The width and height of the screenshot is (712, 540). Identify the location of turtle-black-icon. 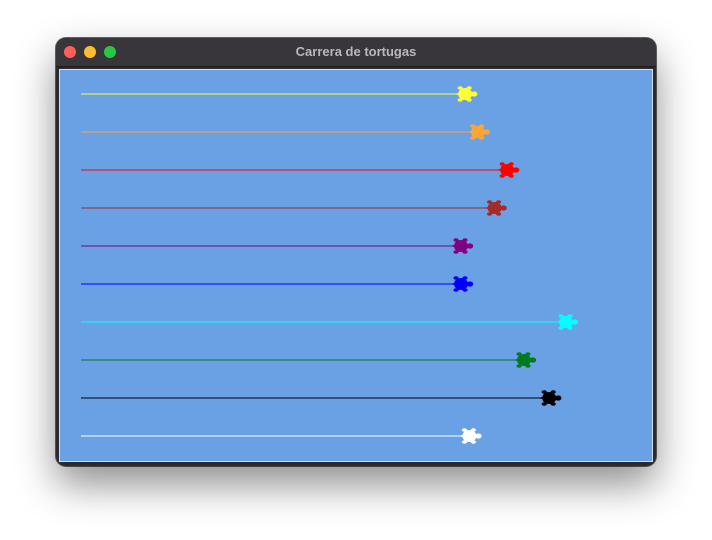
(550, 398).